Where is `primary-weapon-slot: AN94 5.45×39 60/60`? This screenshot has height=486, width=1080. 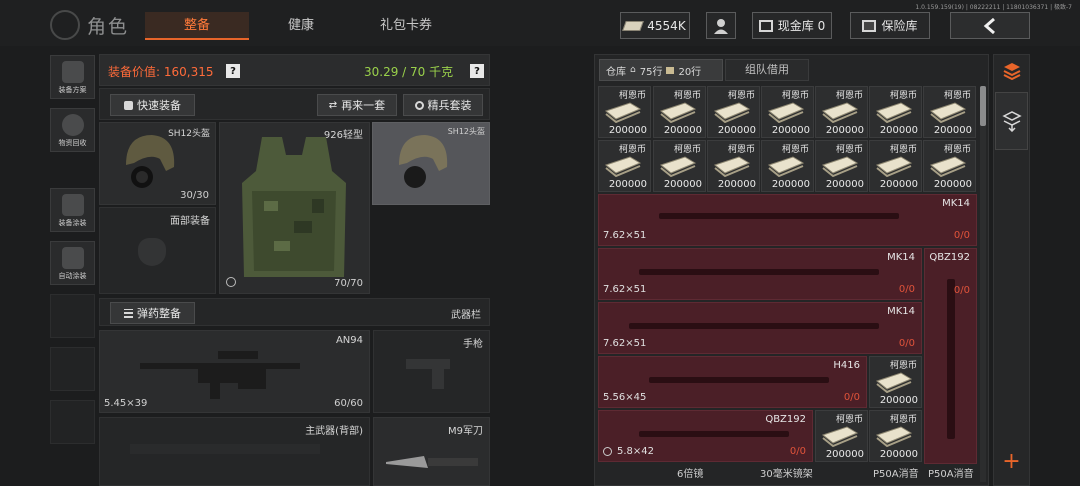 primary-weapon-slot: AN94 5.45×39 60/60 is located at coordinates (234, 371).